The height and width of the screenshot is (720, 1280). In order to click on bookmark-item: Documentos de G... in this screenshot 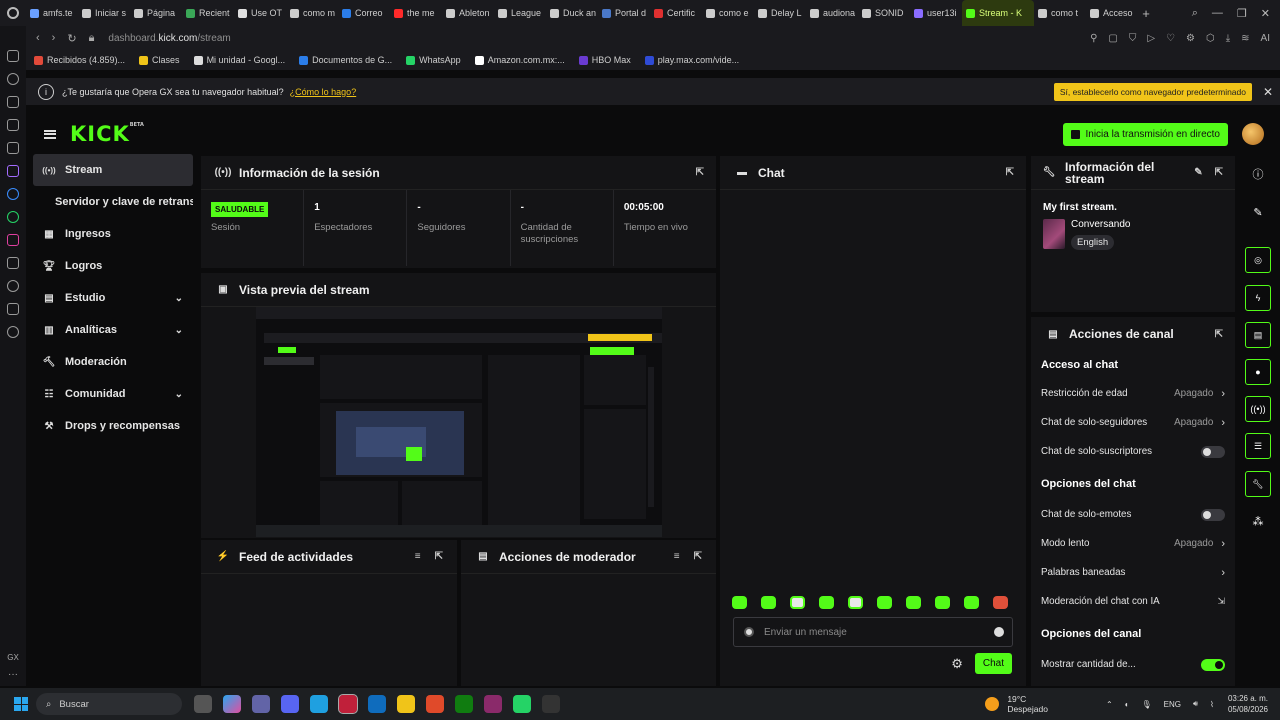, I will do `click(345, 60)`.